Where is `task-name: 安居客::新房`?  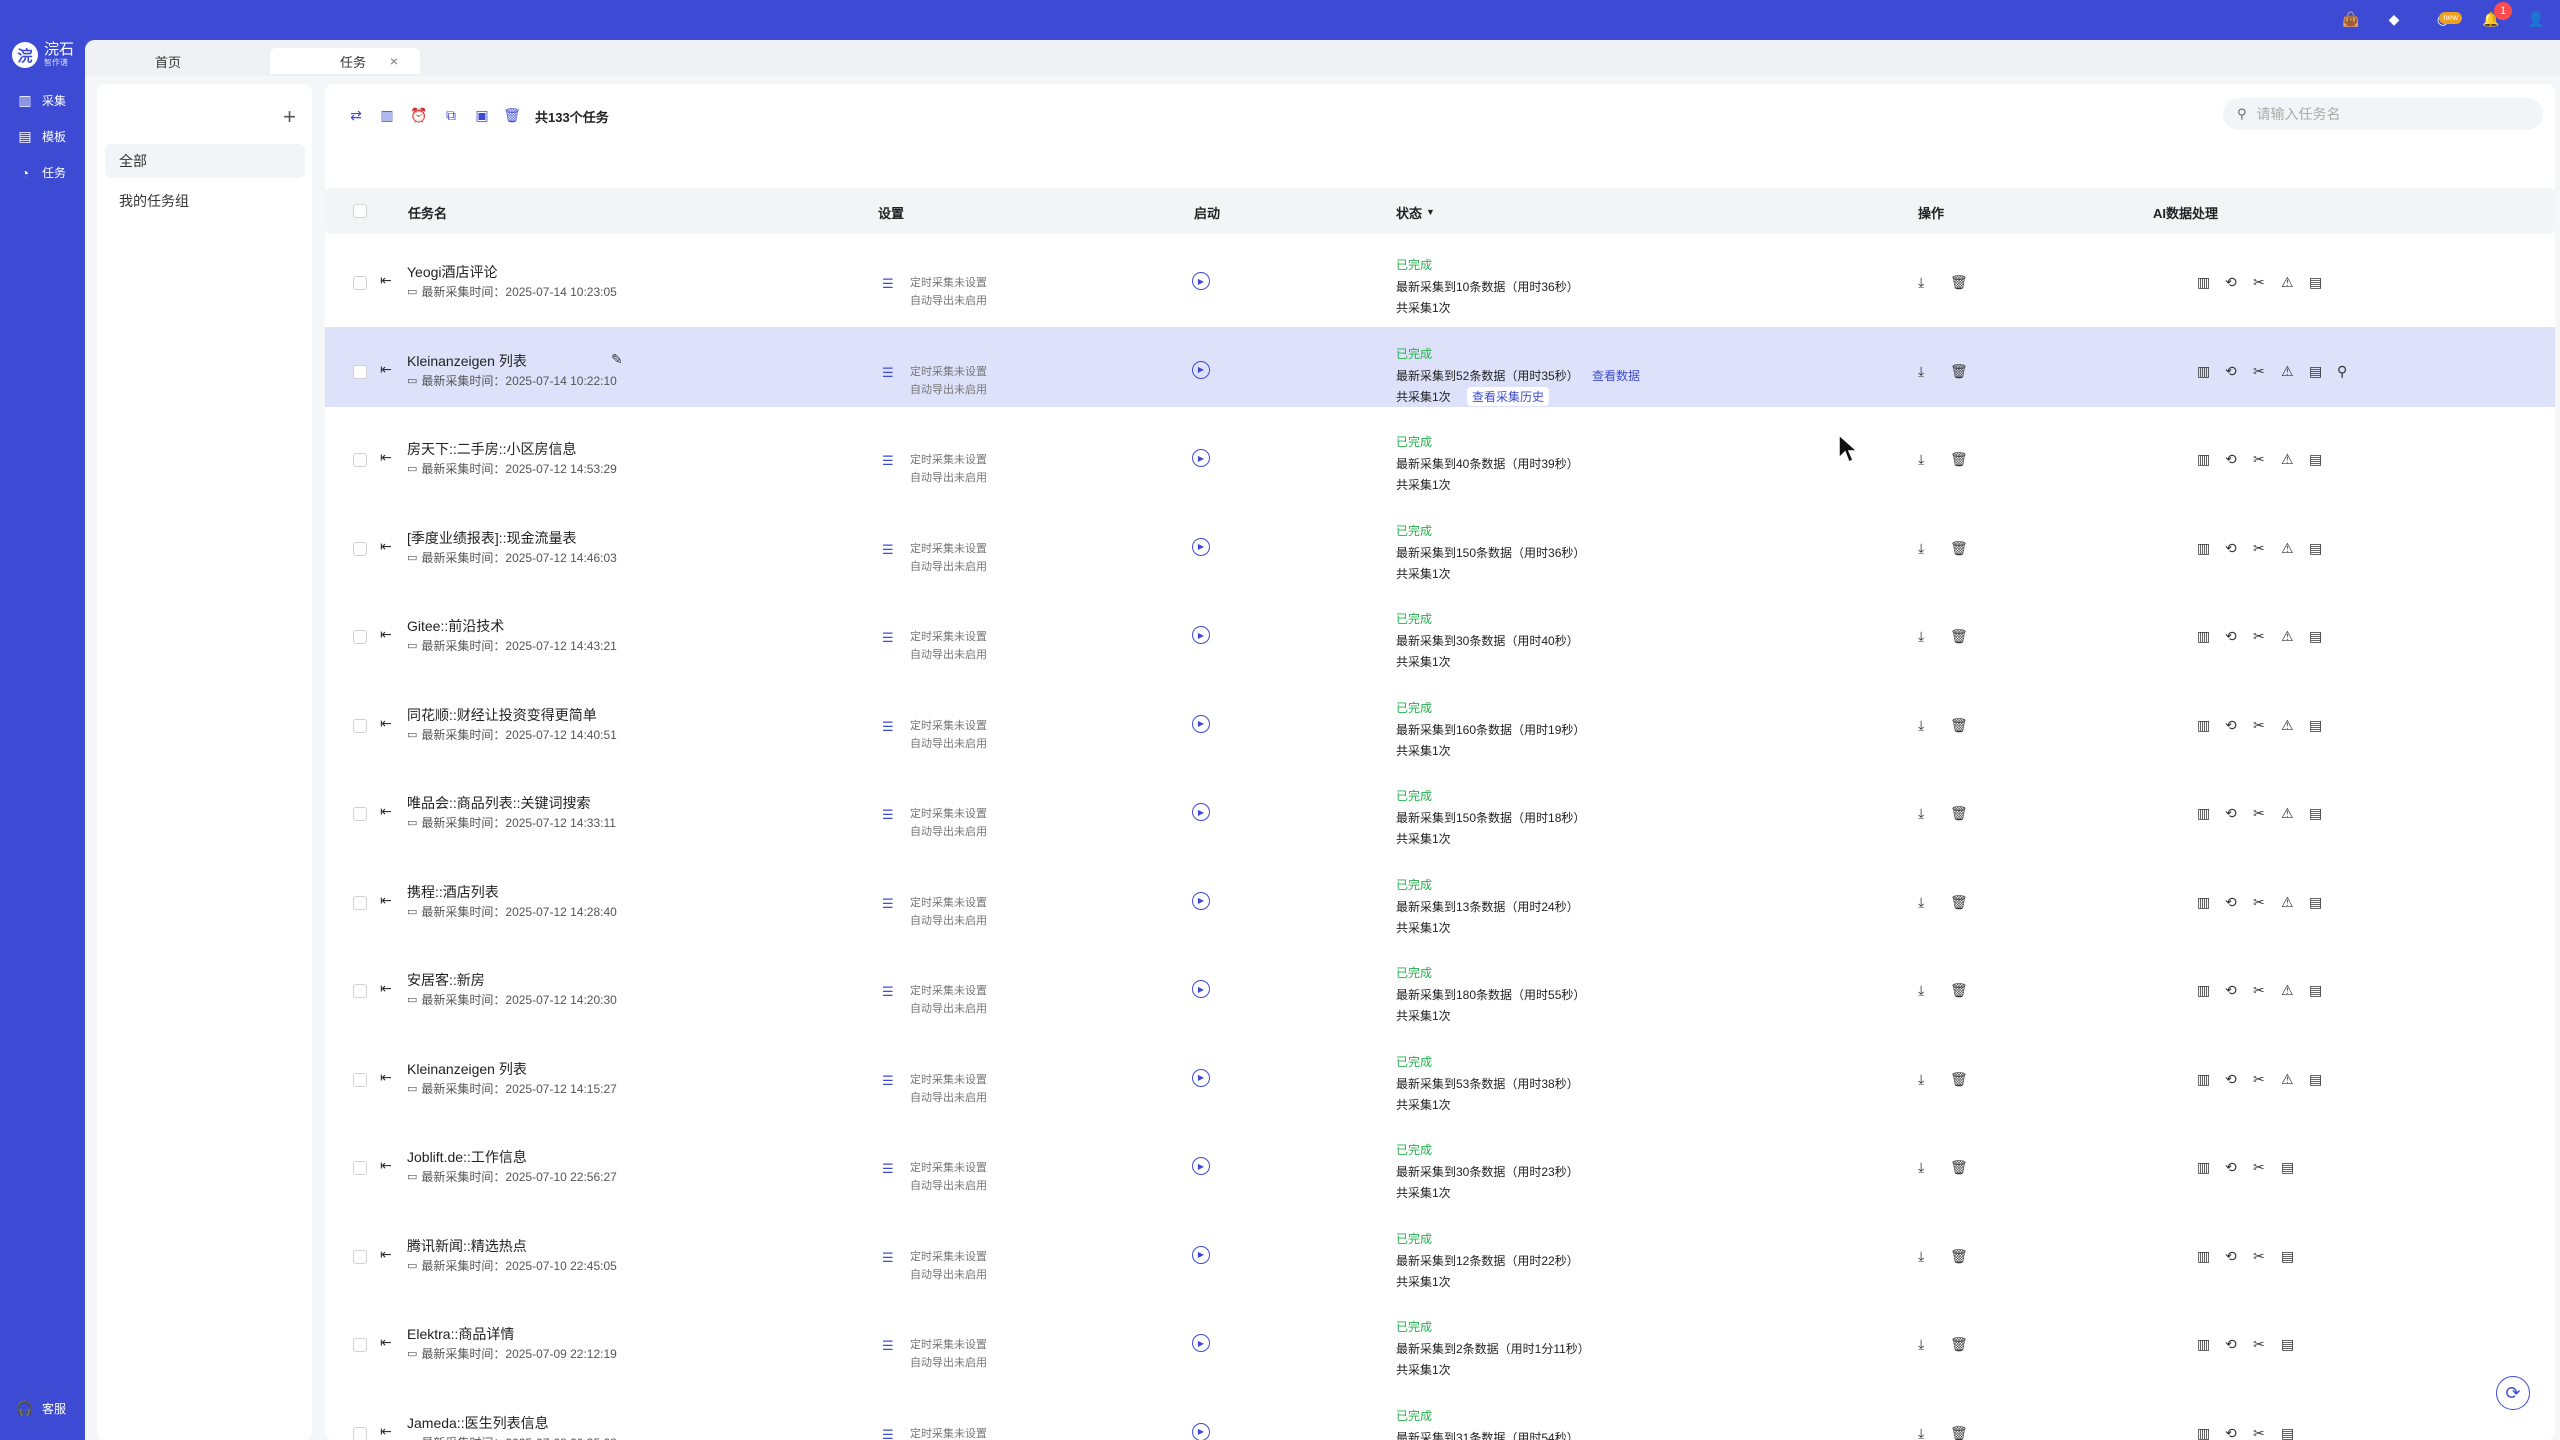
task-name: 安居客::新房 is located at coordinates (446, 980).